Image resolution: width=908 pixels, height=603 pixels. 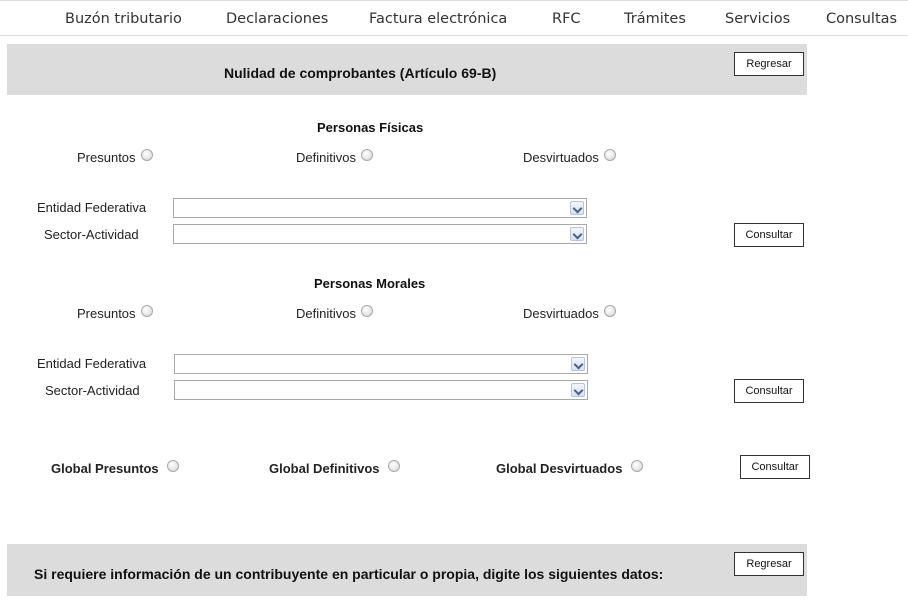 What do you see at coordinates (106, 157) in the screenshot?
I see `fisicas-presuntos-label: Presuntos` at bounding box center [106, 157].